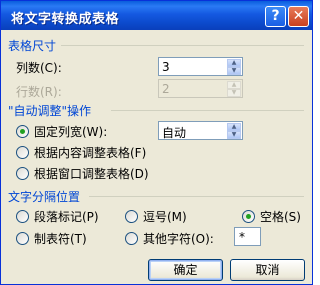 The image size is (320, 285). What do you see at coordinates (280, 216) in the screenshot?
I see `space-label: 空格(S)` at bounding box center [280, 216].